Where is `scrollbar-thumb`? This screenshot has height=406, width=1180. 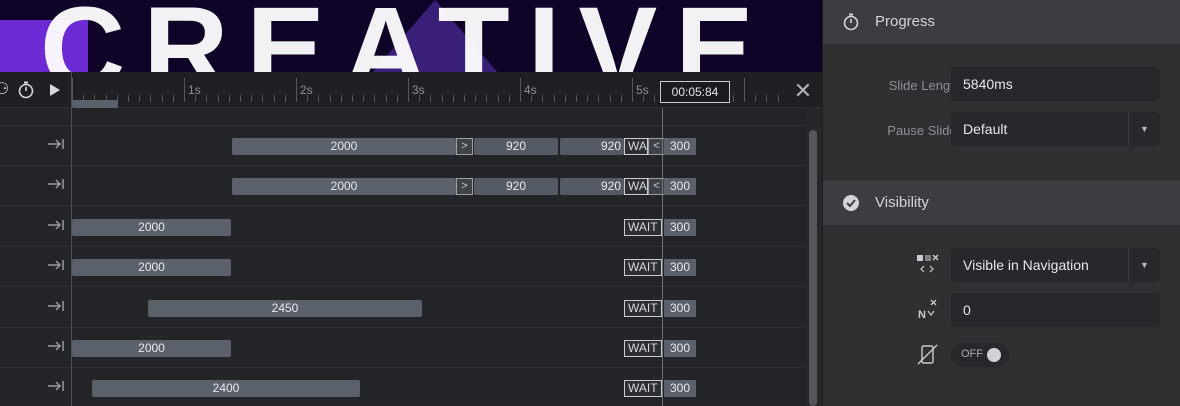
scrollbar-thumb is located at coordinates (813, 268).